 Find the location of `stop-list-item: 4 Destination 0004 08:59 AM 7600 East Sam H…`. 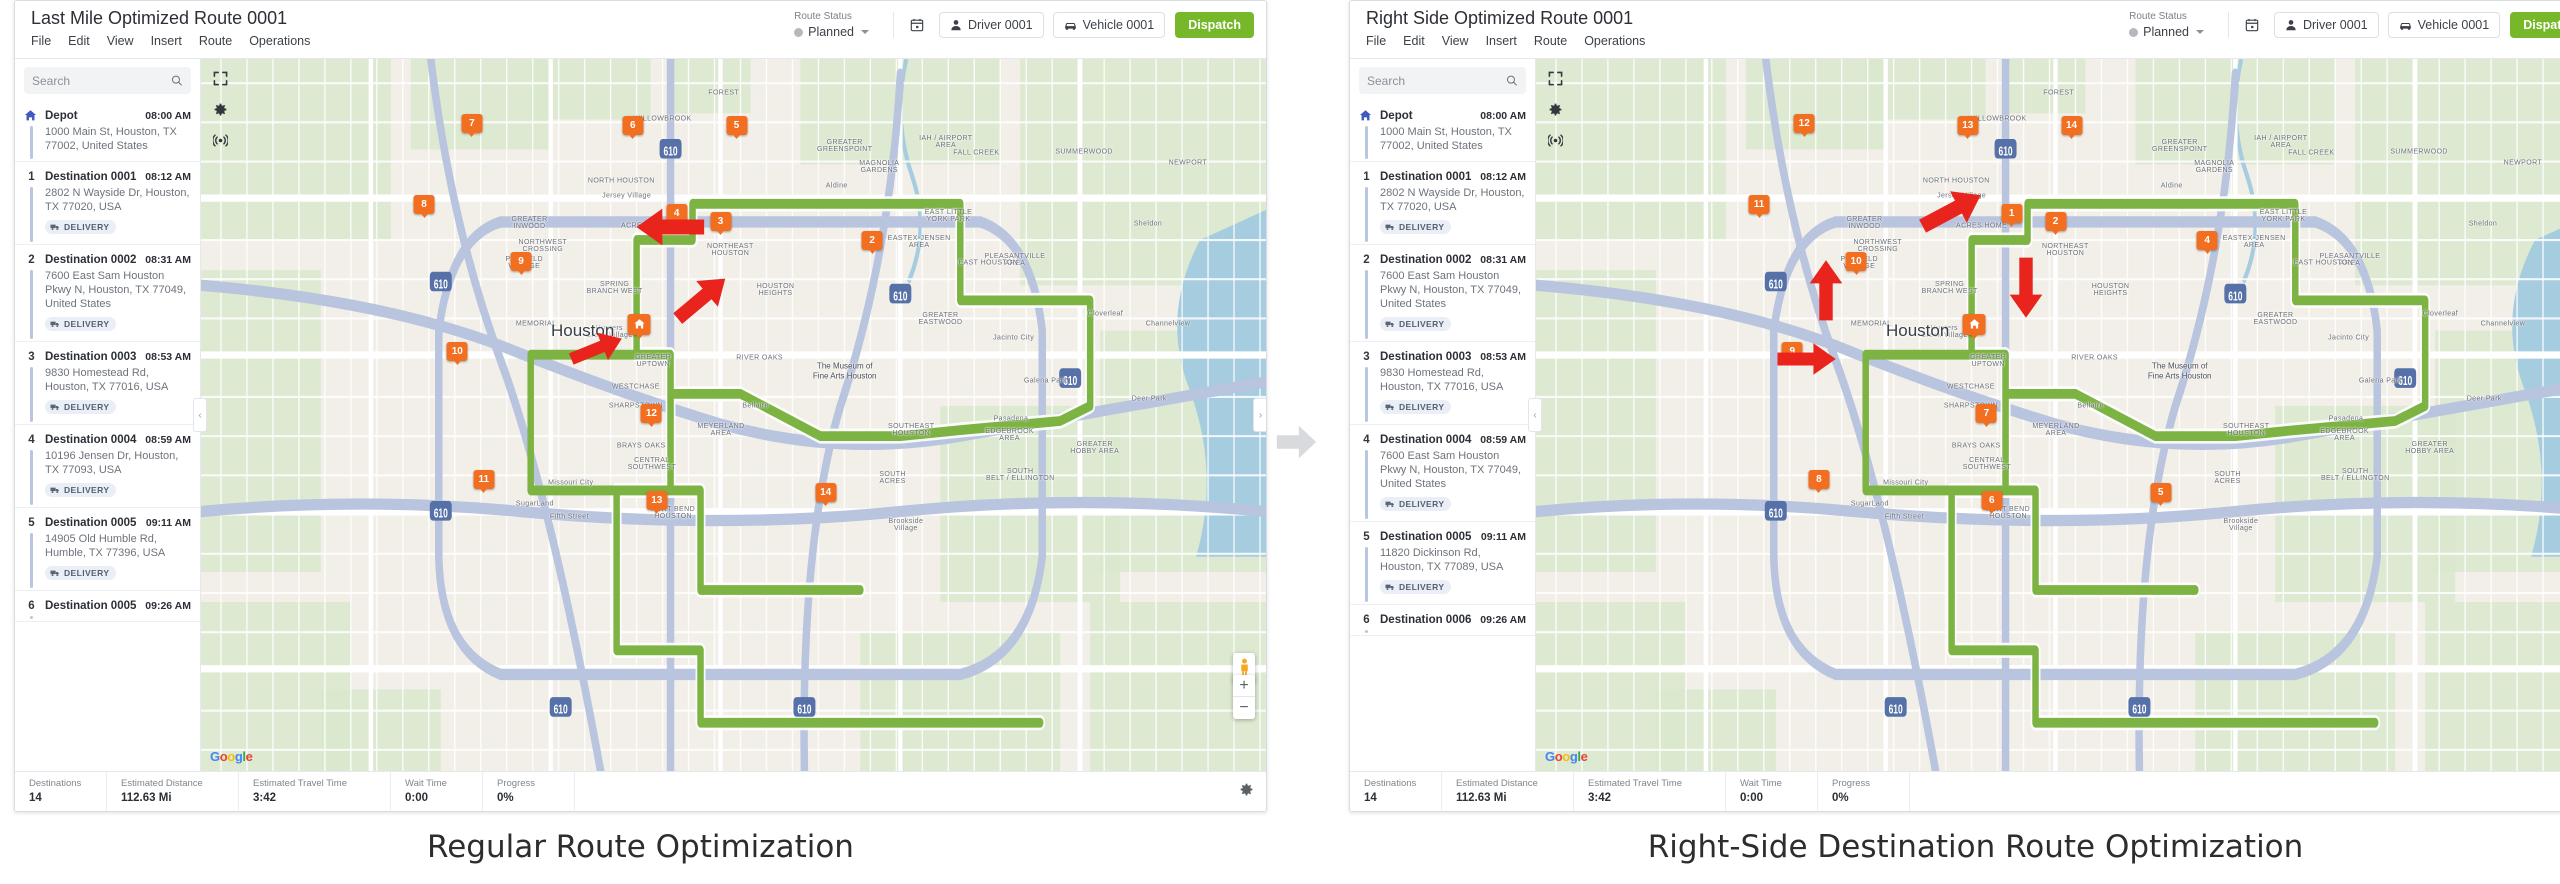

stop-list-item: 4 Destination 0004 08:59 AM 7600 East Sam H… is located at coordinates (1442, 473).